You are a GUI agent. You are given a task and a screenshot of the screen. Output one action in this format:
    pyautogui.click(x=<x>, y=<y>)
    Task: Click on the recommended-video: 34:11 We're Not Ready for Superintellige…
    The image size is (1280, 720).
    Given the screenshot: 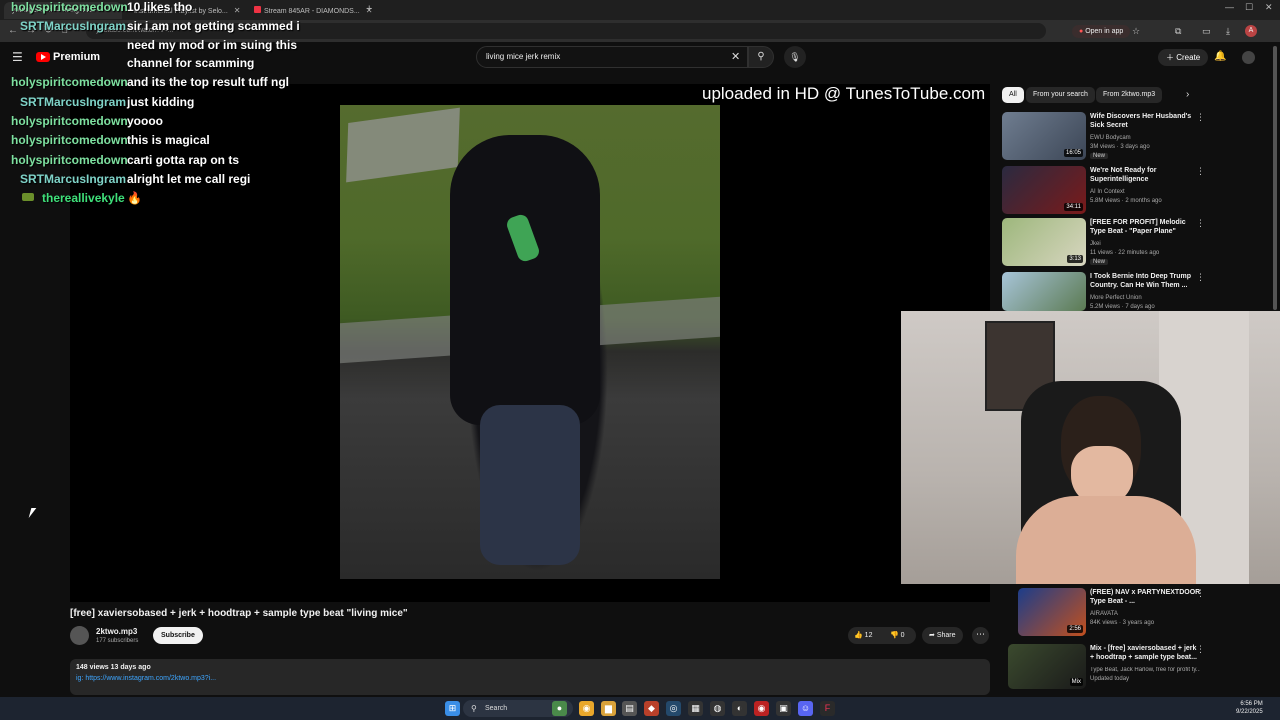 What is the action you would take?
    pyautogui.click(x=1137, y=191)
    